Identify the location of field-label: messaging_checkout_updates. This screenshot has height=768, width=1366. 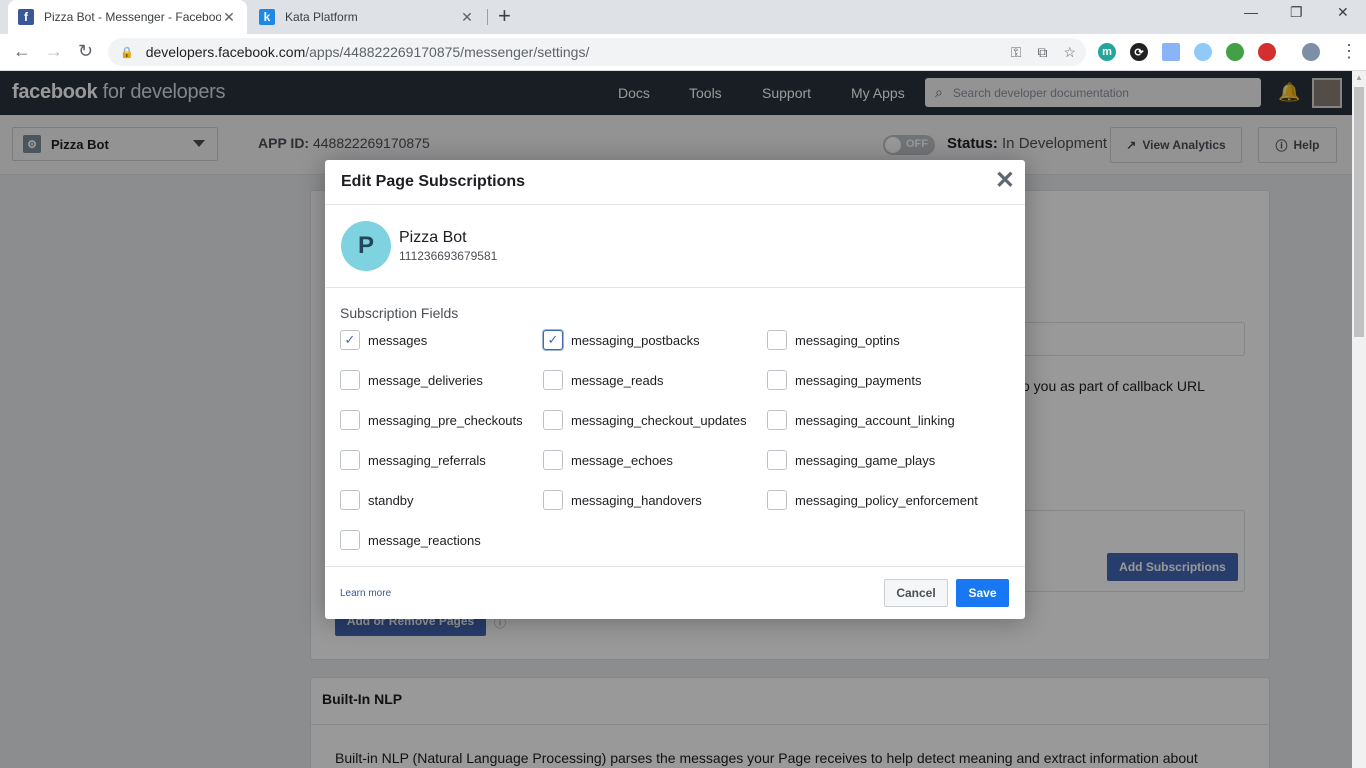
(659, 420).